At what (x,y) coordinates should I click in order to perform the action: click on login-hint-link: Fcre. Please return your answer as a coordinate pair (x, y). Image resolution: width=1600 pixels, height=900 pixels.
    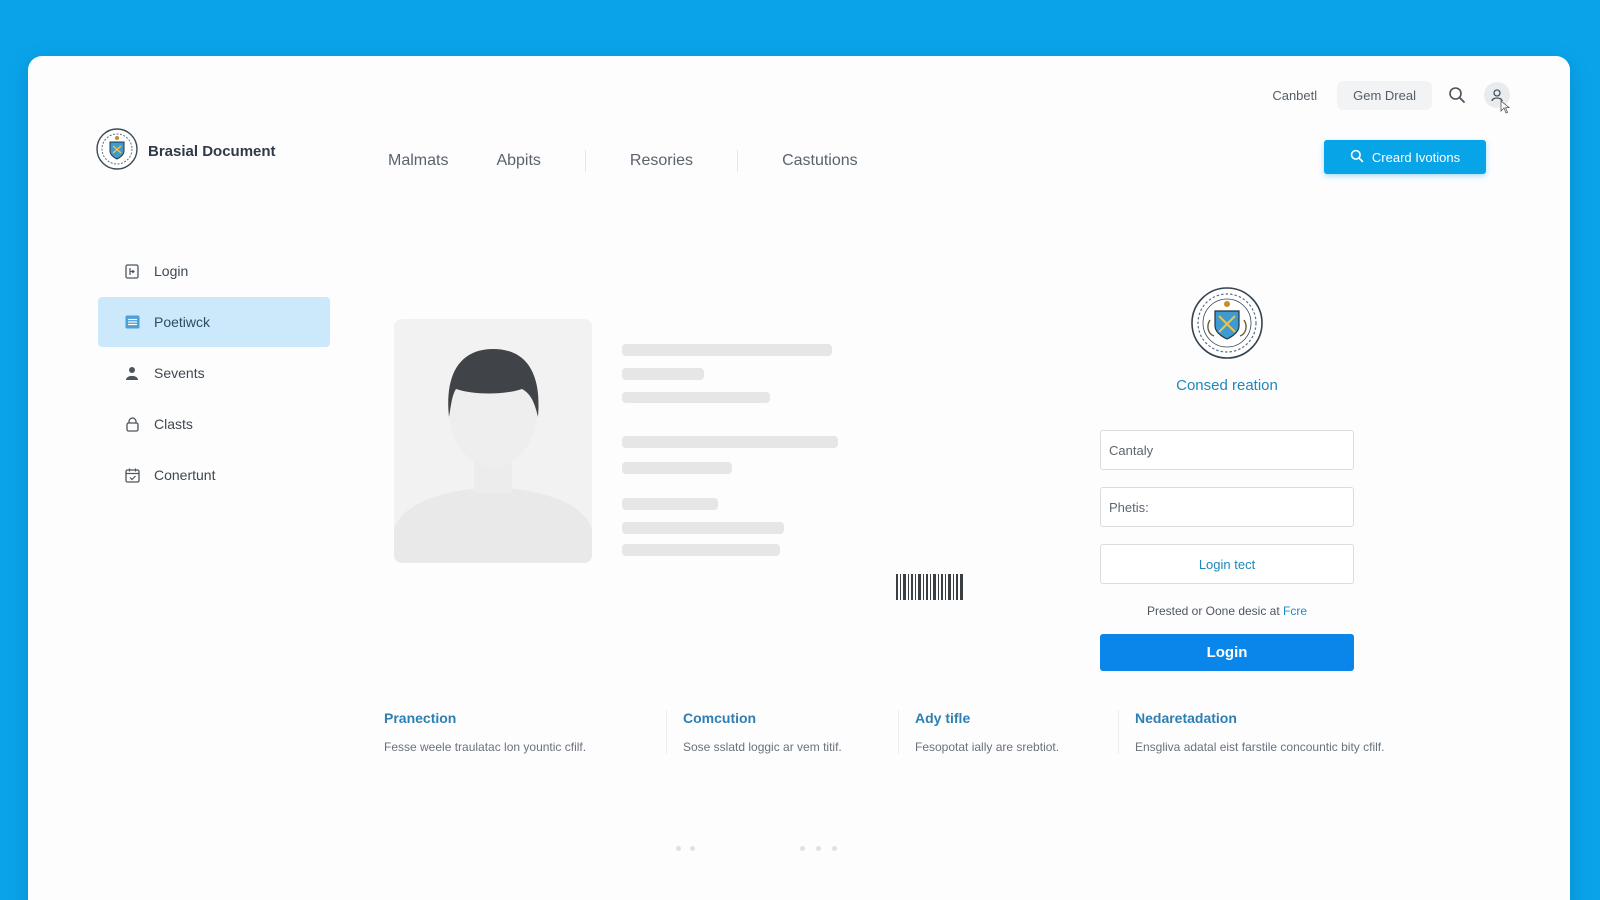
    Looking at the image, I should click on (1295, 611).